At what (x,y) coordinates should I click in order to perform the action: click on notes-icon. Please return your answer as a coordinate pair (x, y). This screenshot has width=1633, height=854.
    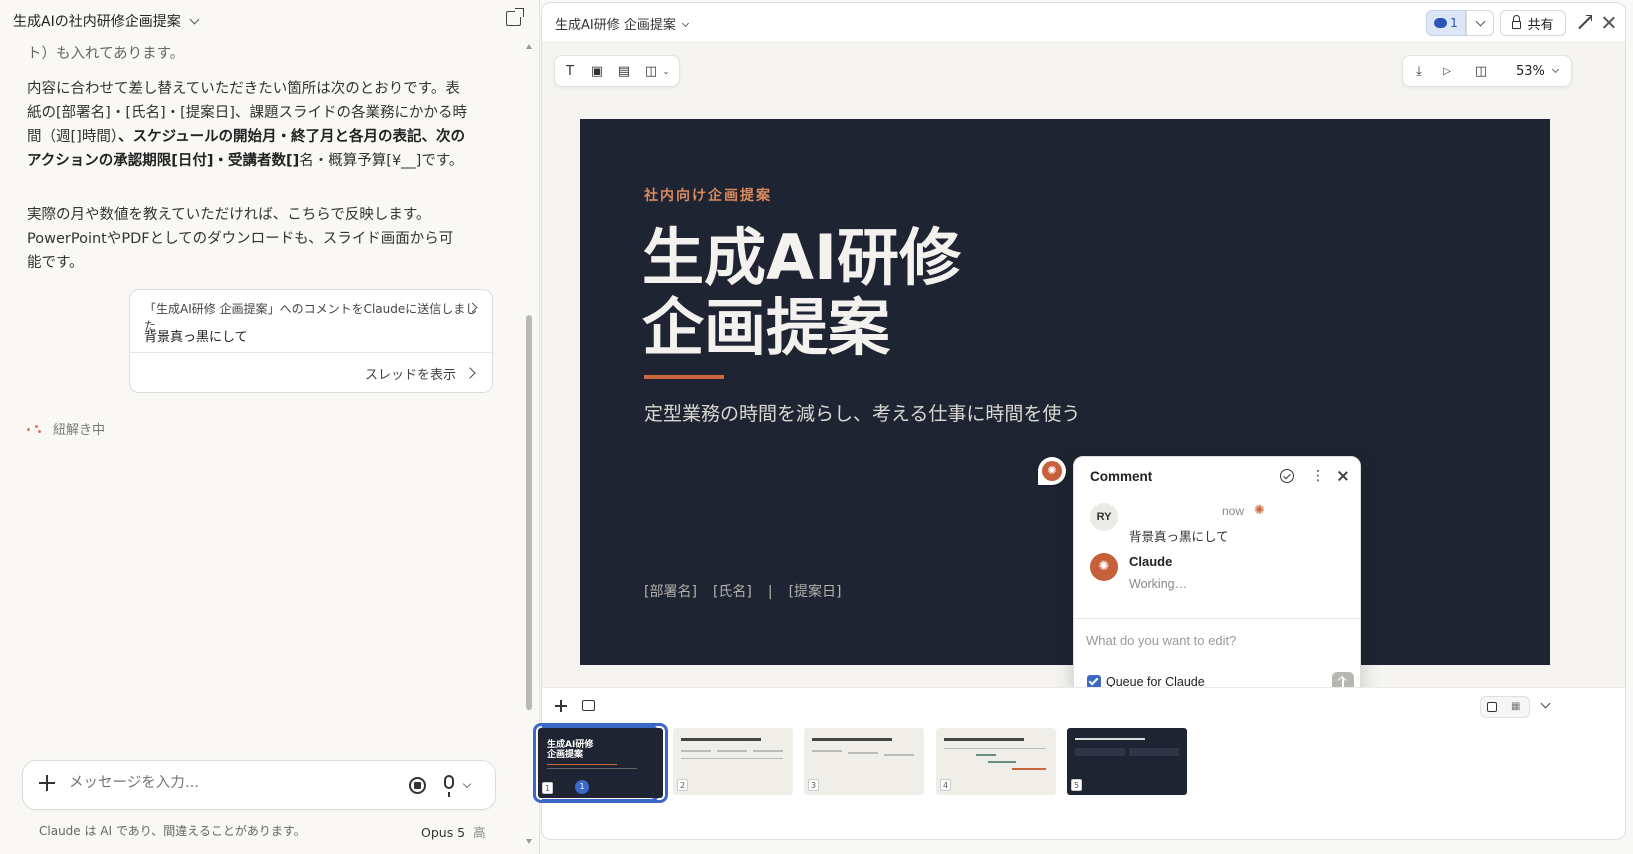
    Looking at the image, I should click on (588, 705).